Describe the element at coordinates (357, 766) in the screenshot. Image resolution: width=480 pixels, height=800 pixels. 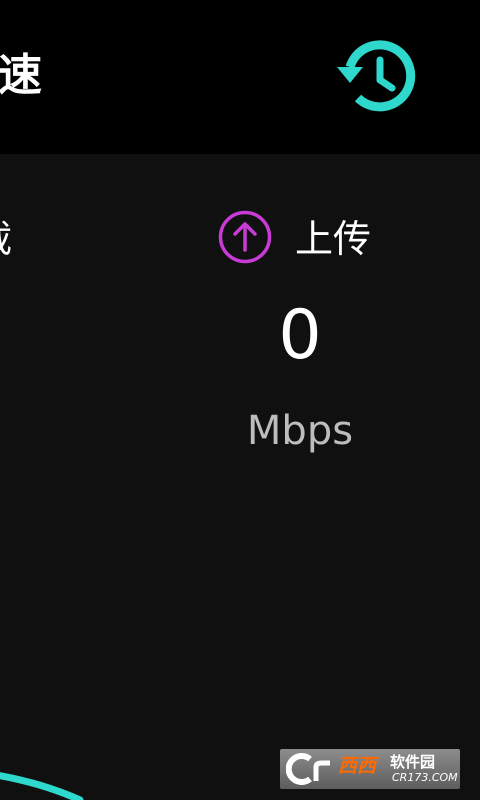
I see `watermark-brand: 西西` at that location.